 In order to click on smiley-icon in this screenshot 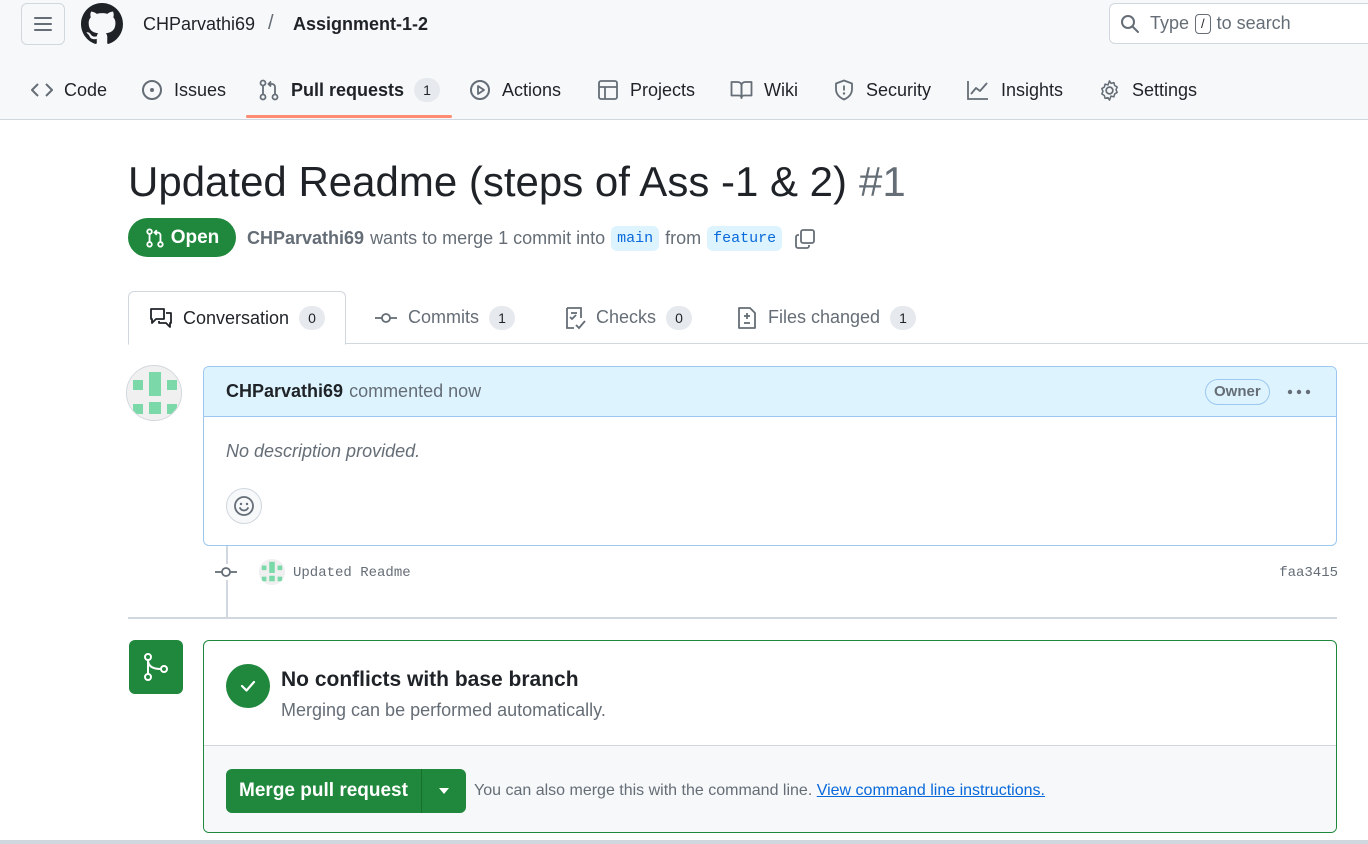, I will do `click(244, 506)`.